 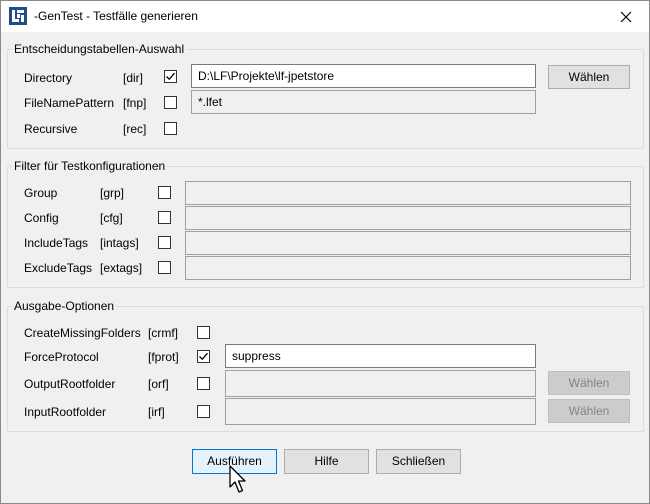 What do you see at coordinates (111, 218) in the screenshot?
I see `flag-config: [cfg]` at bounding box center [111, 218].